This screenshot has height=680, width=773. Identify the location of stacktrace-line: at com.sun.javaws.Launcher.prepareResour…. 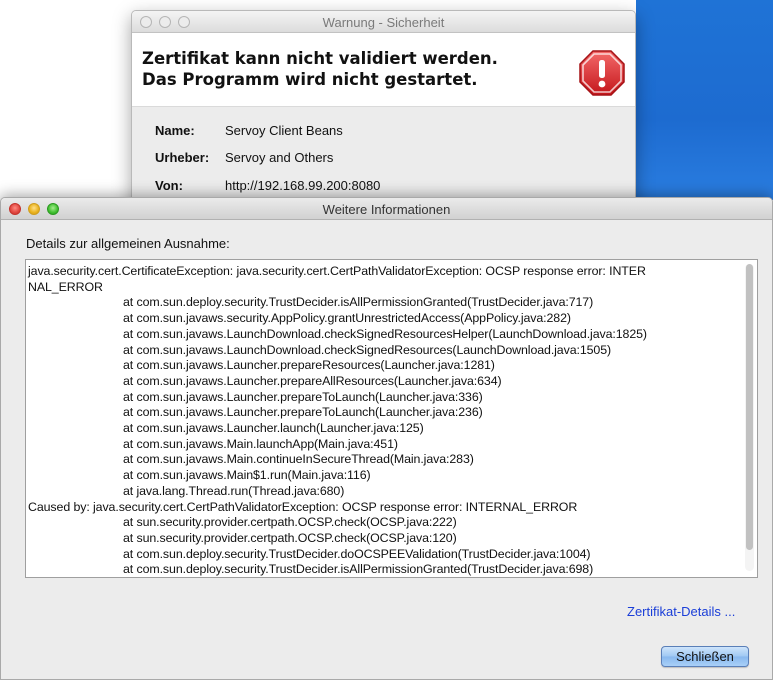
(309, 365).